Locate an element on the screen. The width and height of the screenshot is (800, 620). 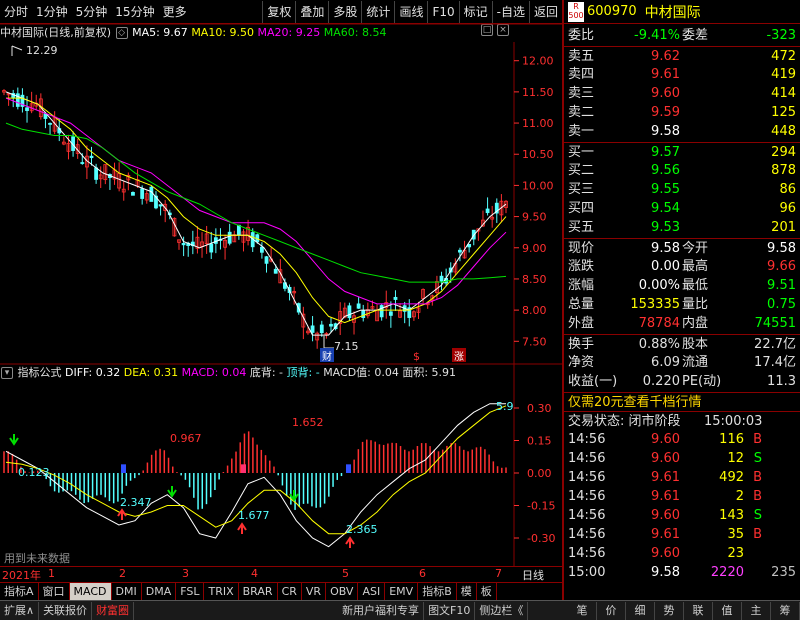
footer-left-1: 关联报价 is located at coordinates (66, 610).